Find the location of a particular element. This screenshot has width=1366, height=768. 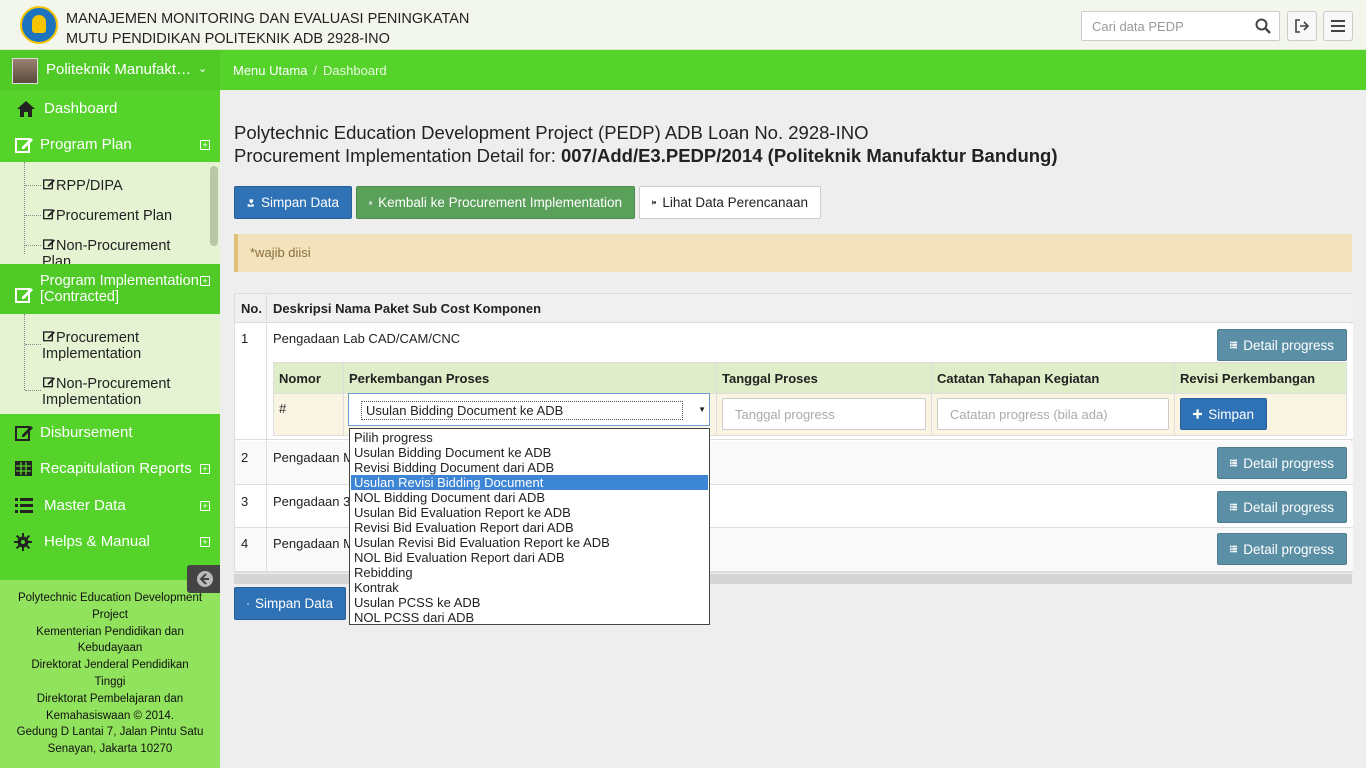

save-data-button: Simpan Data is located at coordinates (293, 202).